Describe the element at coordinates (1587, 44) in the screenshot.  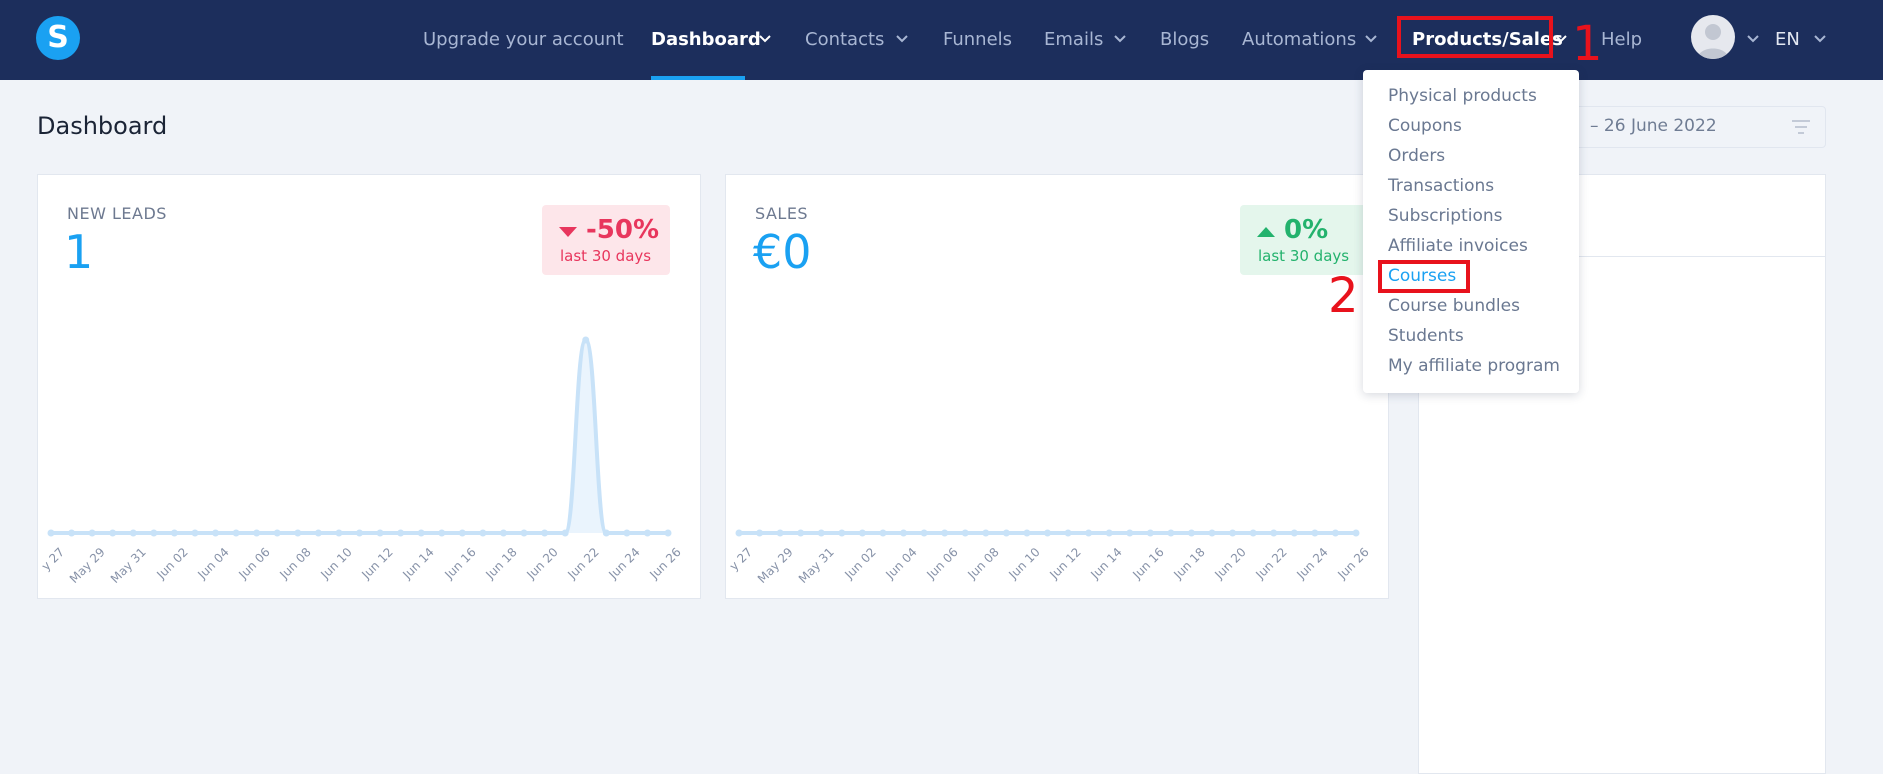
I see `annotation-step-1: 1` at that location.